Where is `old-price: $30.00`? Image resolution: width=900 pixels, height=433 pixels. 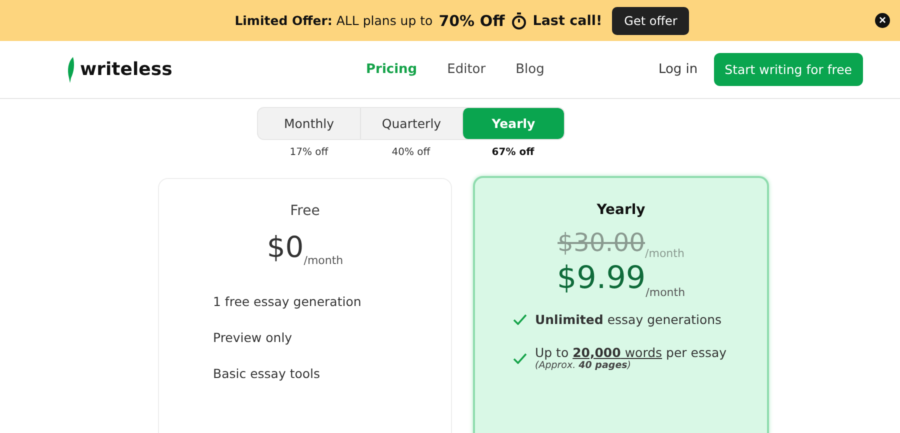 old-price: $30.00 is located at coordinates (602, 242).